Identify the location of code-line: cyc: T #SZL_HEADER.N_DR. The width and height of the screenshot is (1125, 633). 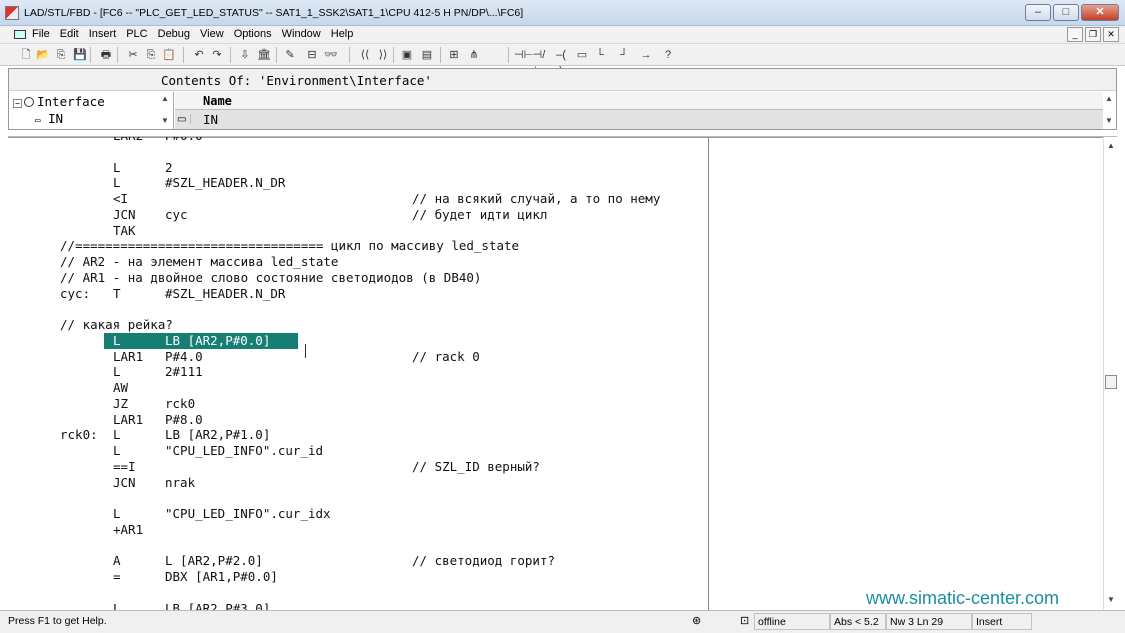
(358, 294).